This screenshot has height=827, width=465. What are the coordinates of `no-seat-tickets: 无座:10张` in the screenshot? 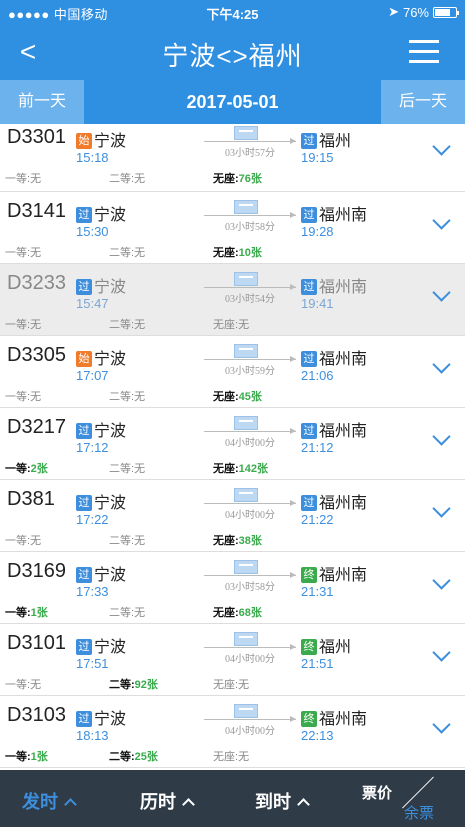 It's located at (237, 252).